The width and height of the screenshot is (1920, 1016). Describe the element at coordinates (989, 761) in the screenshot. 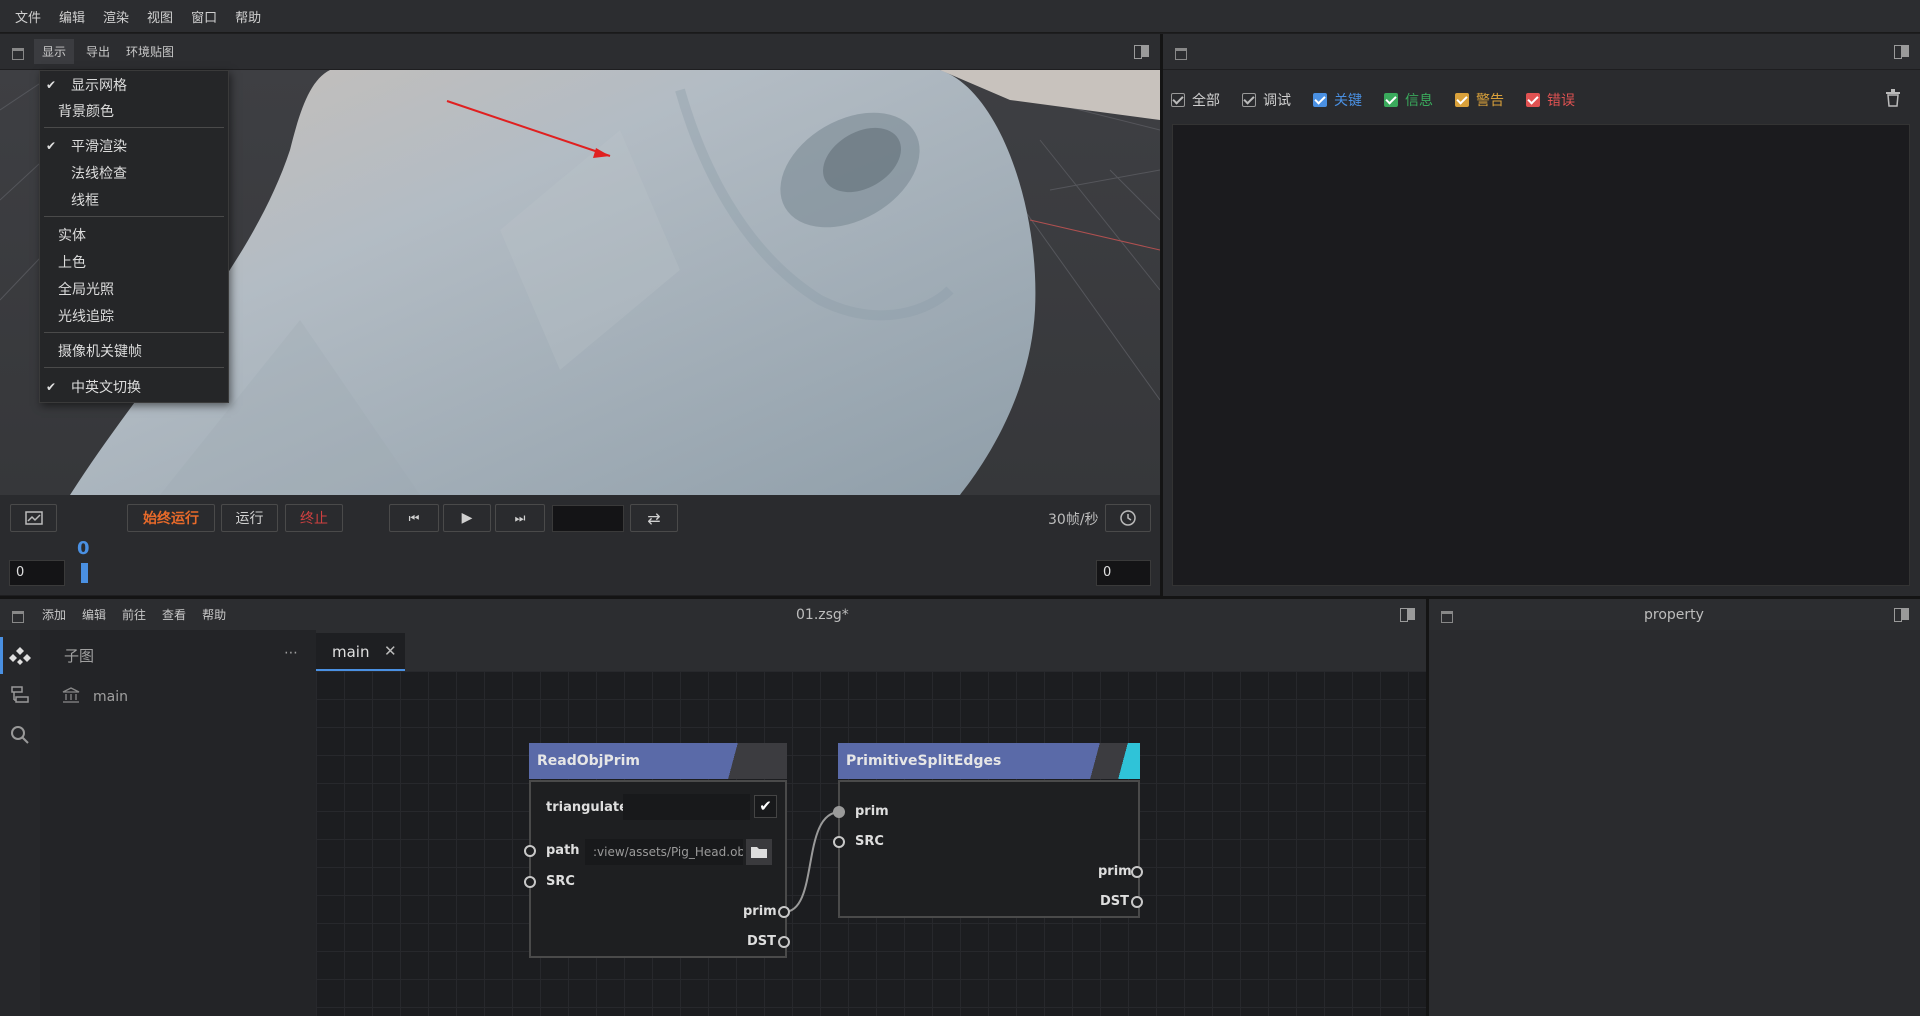

I see `node-primitivesplitedges-title: PrimitiveSplitEdges` at that location.